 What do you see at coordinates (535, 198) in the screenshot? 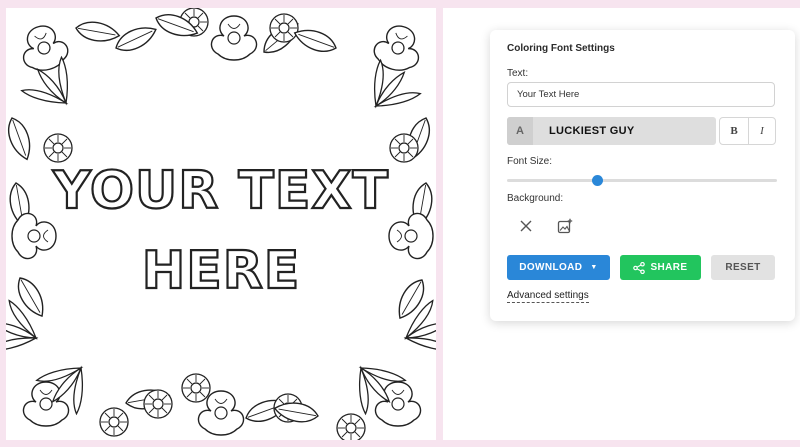
I see `background-label: Background:` at bounding box center [535, 198].